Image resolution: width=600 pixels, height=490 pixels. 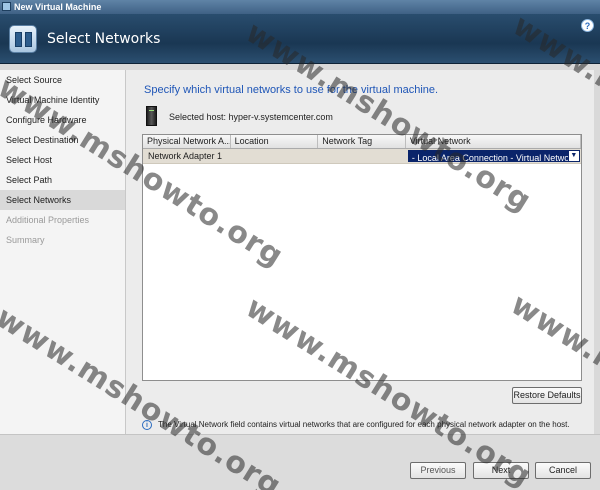 I want to click on wizard-footer: Previous Next Cancel, so click(x=300, y=462).